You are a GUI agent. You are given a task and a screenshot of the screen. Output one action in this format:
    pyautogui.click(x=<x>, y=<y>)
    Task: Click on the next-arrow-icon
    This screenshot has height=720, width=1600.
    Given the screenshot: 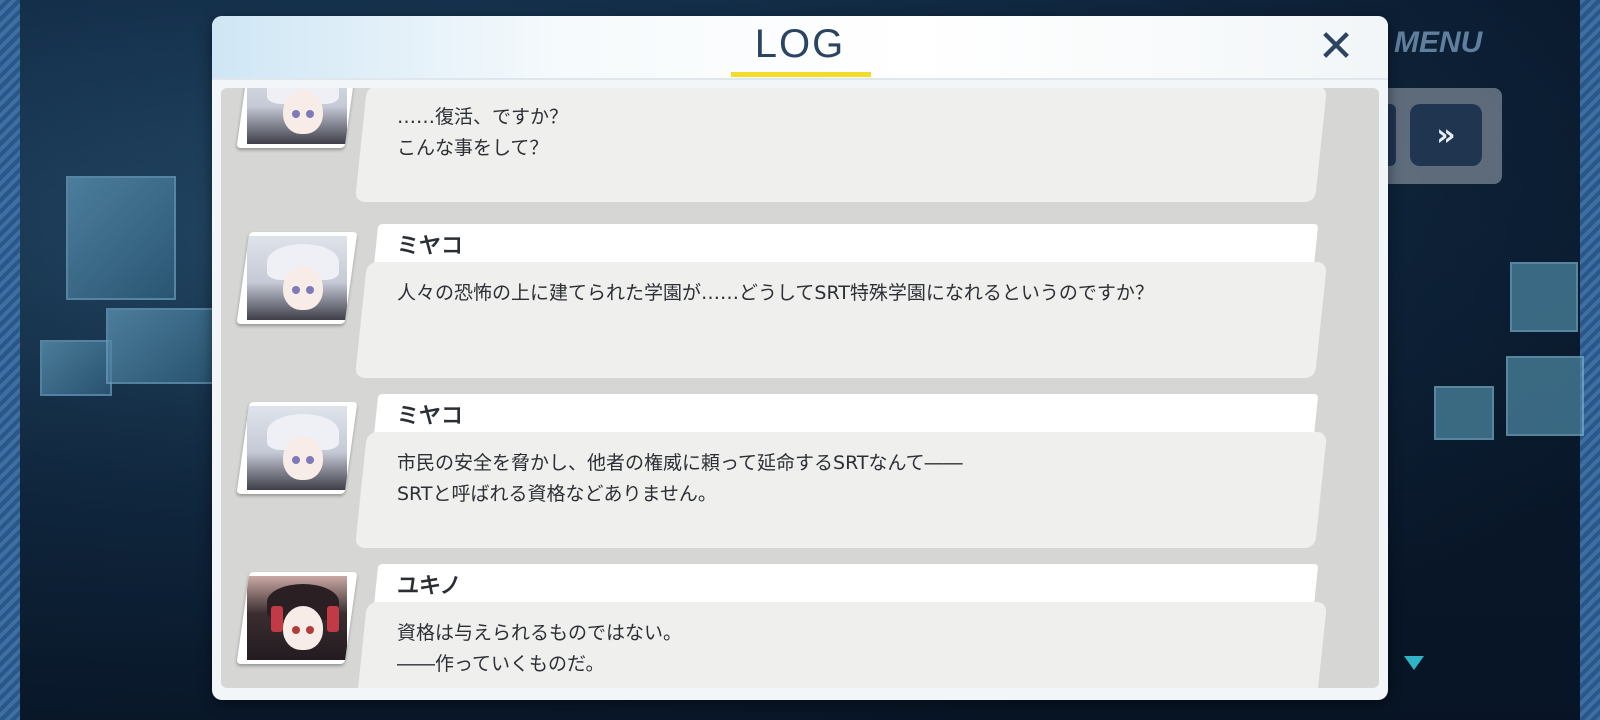 What is the action you would take?
    pyautogui.click(x=1414, y=663)
    